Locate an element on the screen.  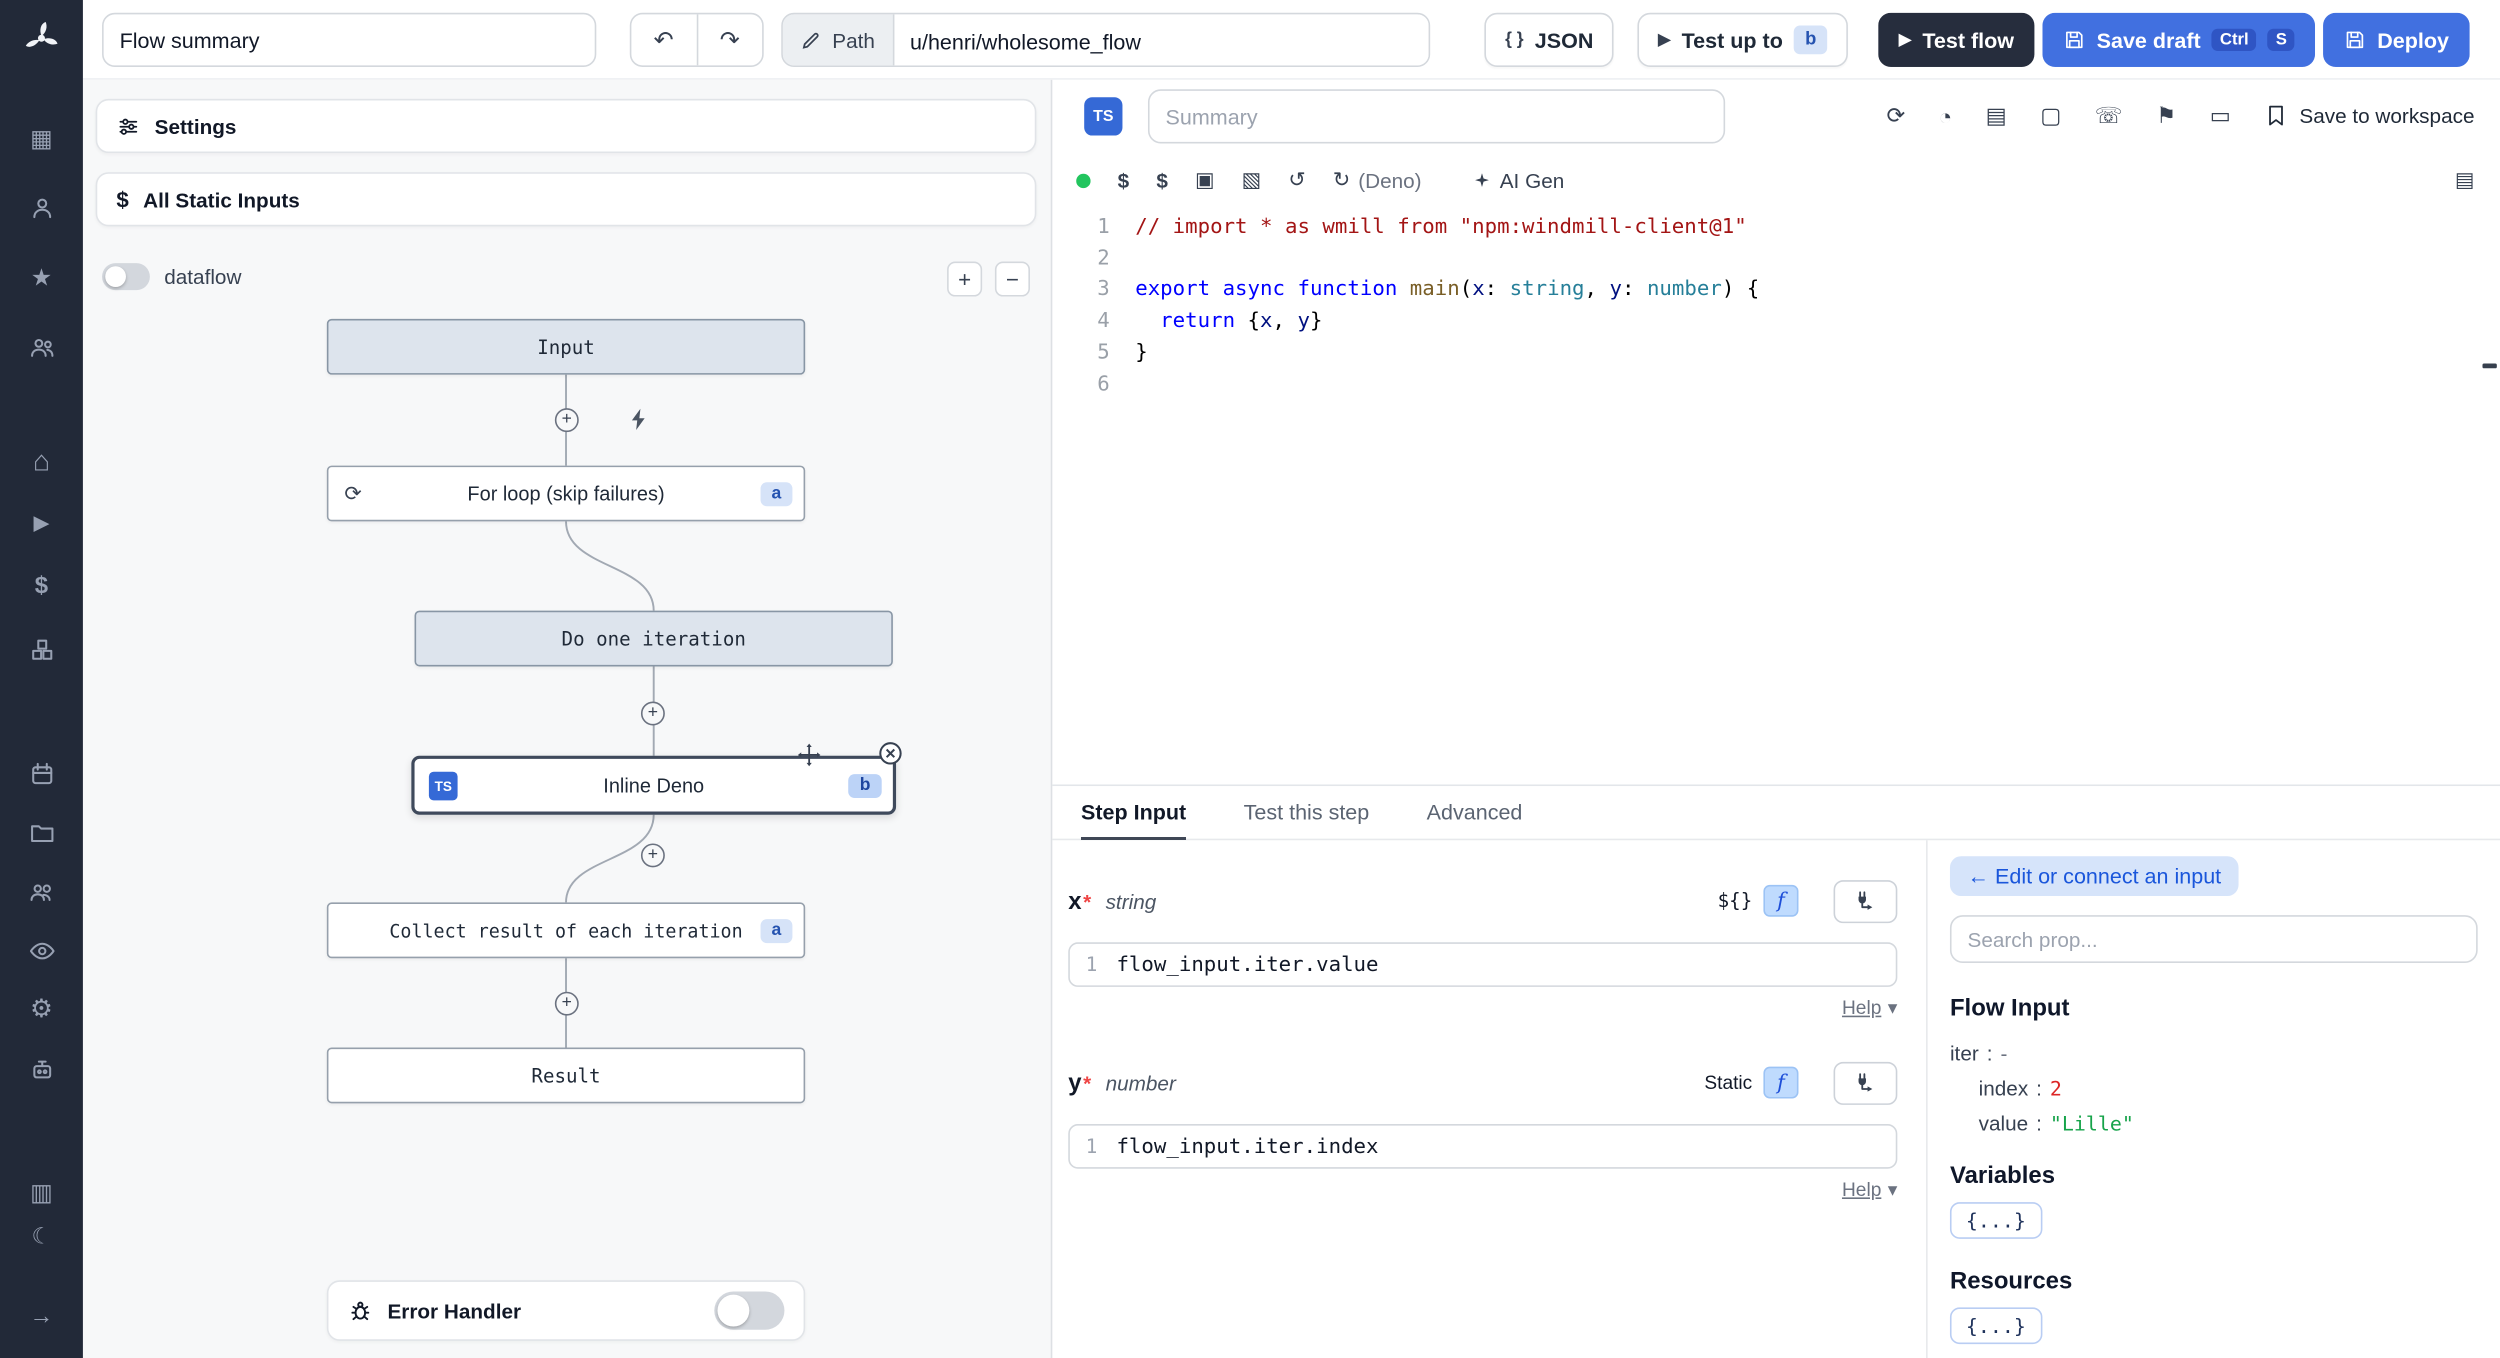
zoom-in-button: + is located at coordinates (965, 279).